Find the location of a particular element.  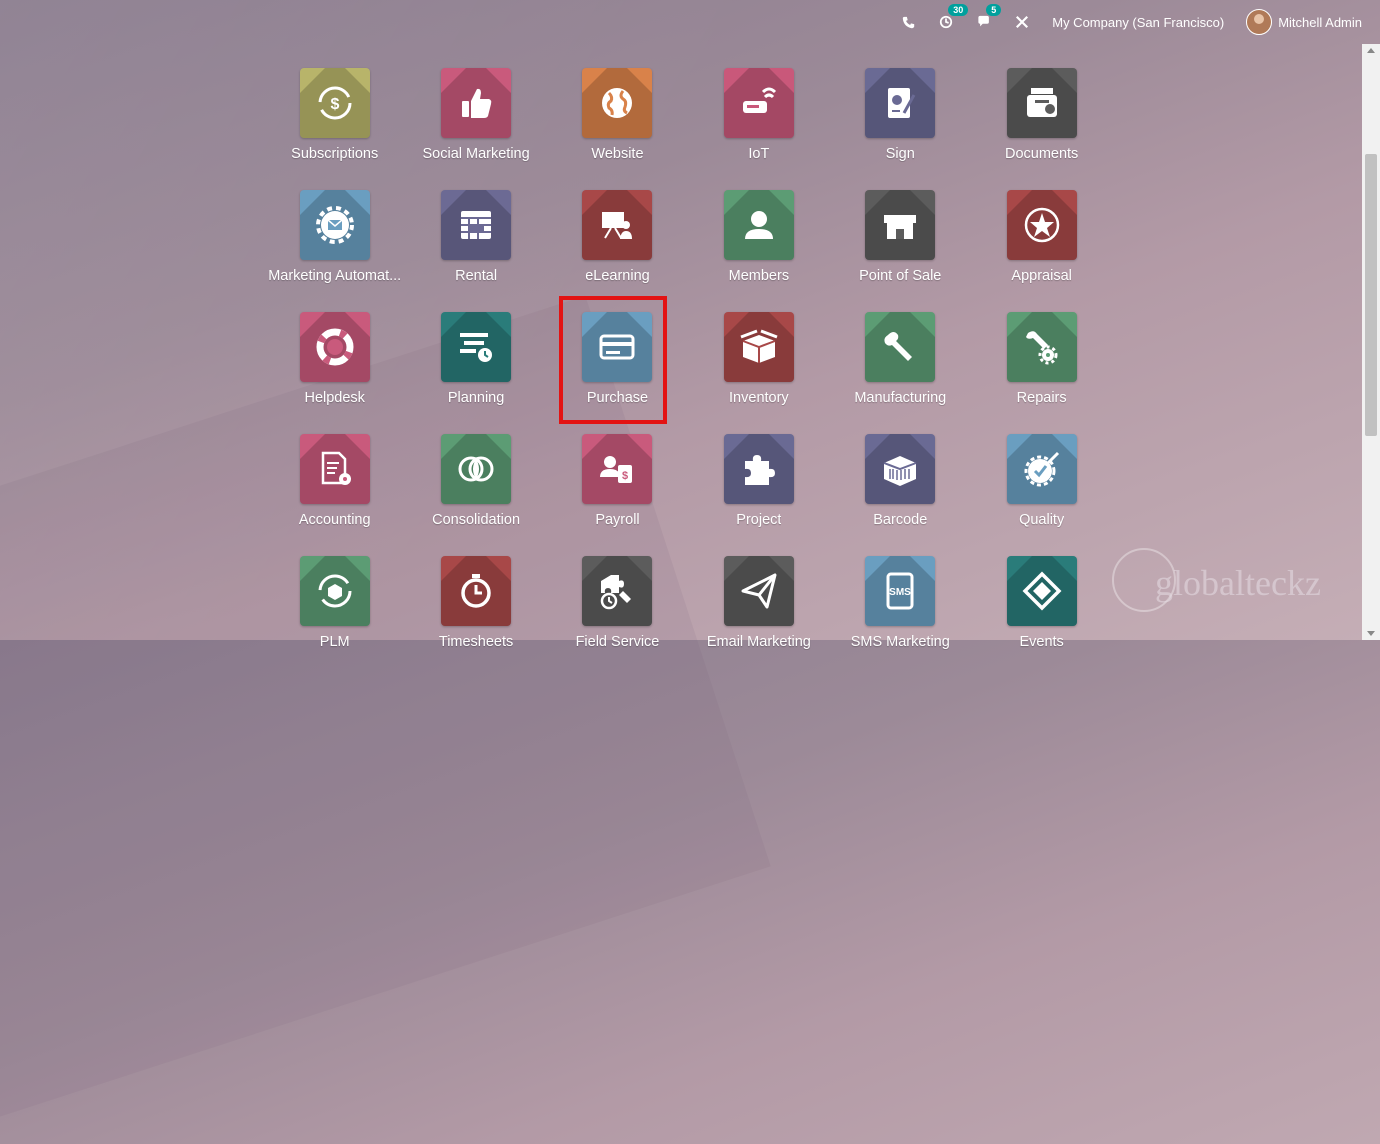

accounting-icon is located at coordinates (334, 469).